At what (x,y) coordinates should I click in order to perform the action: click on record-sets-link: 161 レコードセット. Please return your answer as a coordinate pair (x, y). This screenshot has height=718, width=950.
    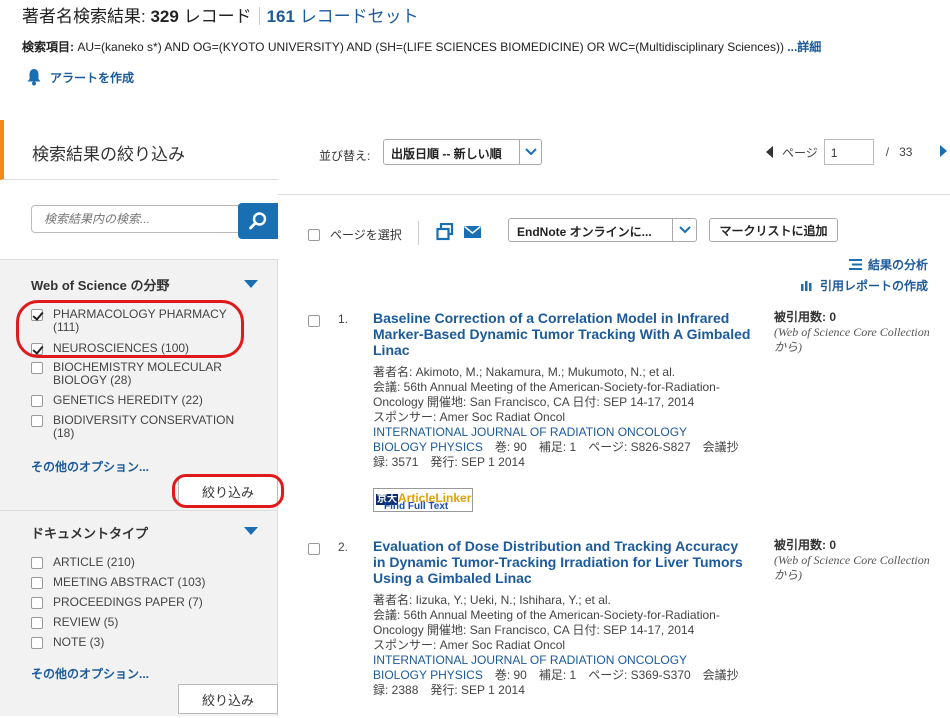
    Looking at the image, I should click on (343, 16).